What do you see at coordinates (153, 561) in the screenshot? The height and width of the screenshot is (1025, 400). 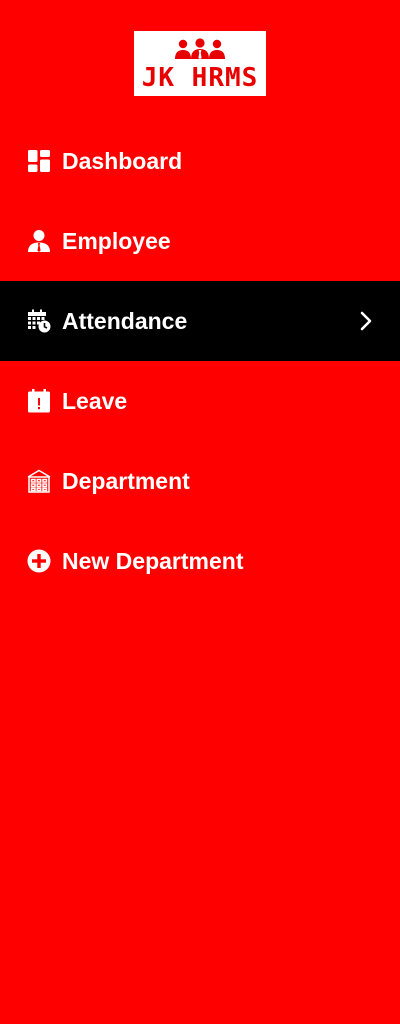 I see `sidebar-item-label: New Department` at bounding box center [153, 561].